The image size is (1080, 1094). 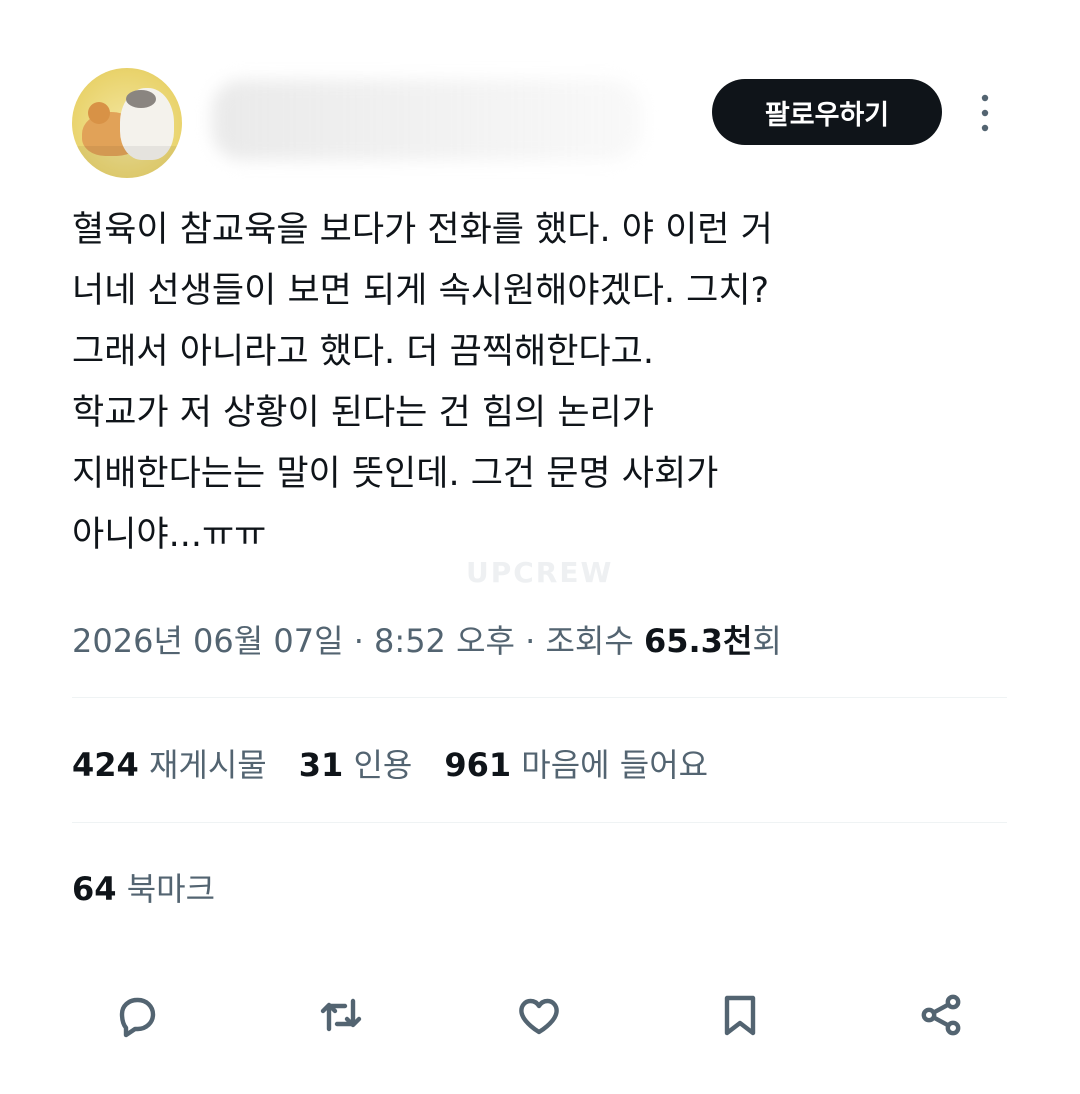 I want to click on reposts-count: 424, so click(x=105, y=765).